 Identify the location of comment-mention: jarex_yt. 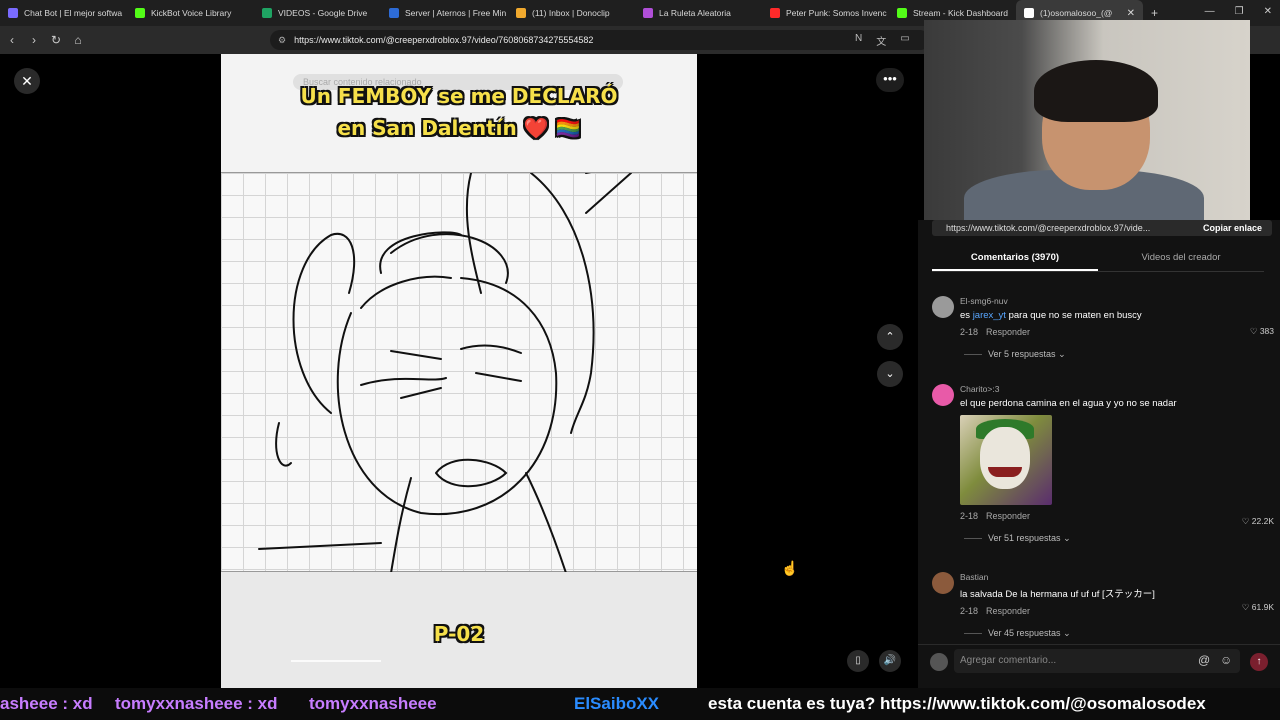
(989, 315).